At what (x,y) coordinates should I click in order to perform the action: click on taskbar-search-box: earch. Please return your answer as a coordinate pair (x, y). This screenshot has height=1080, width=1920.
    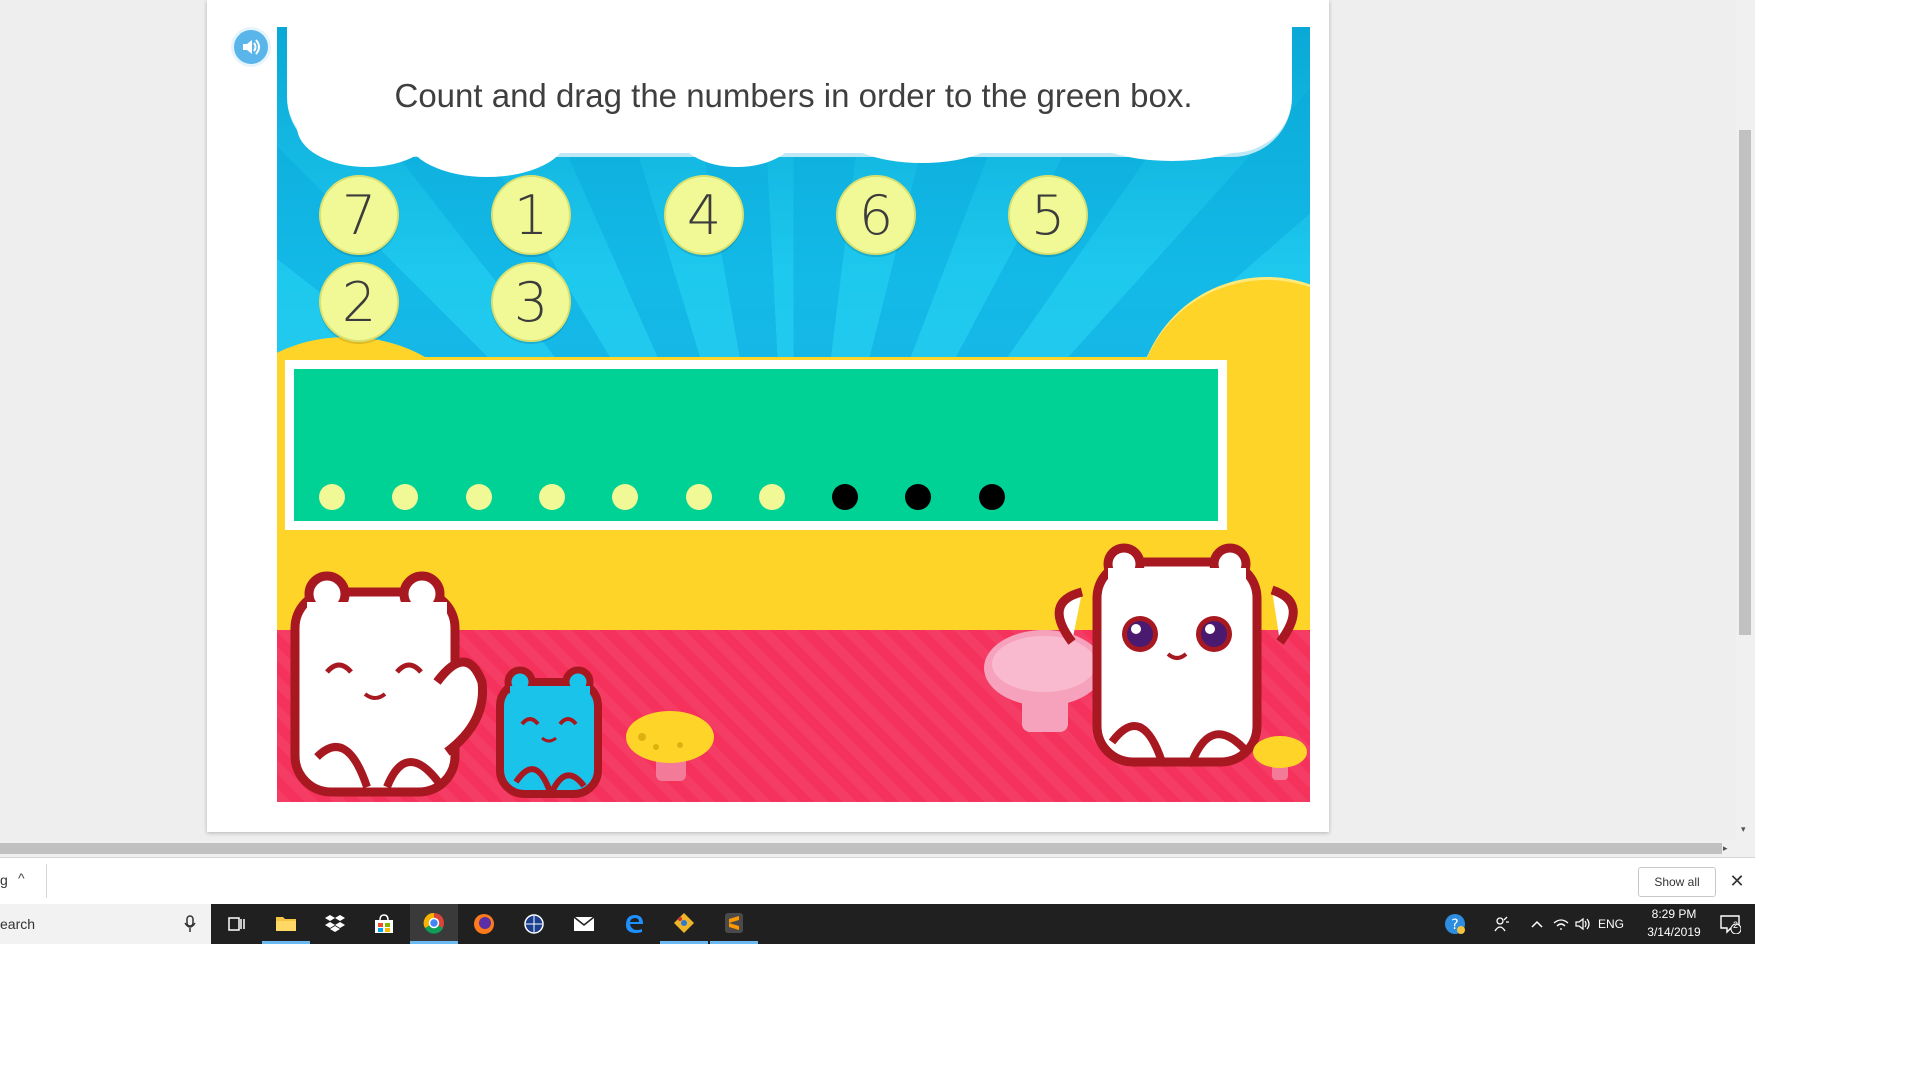
    Looking at the image, I should click on (105, 924).